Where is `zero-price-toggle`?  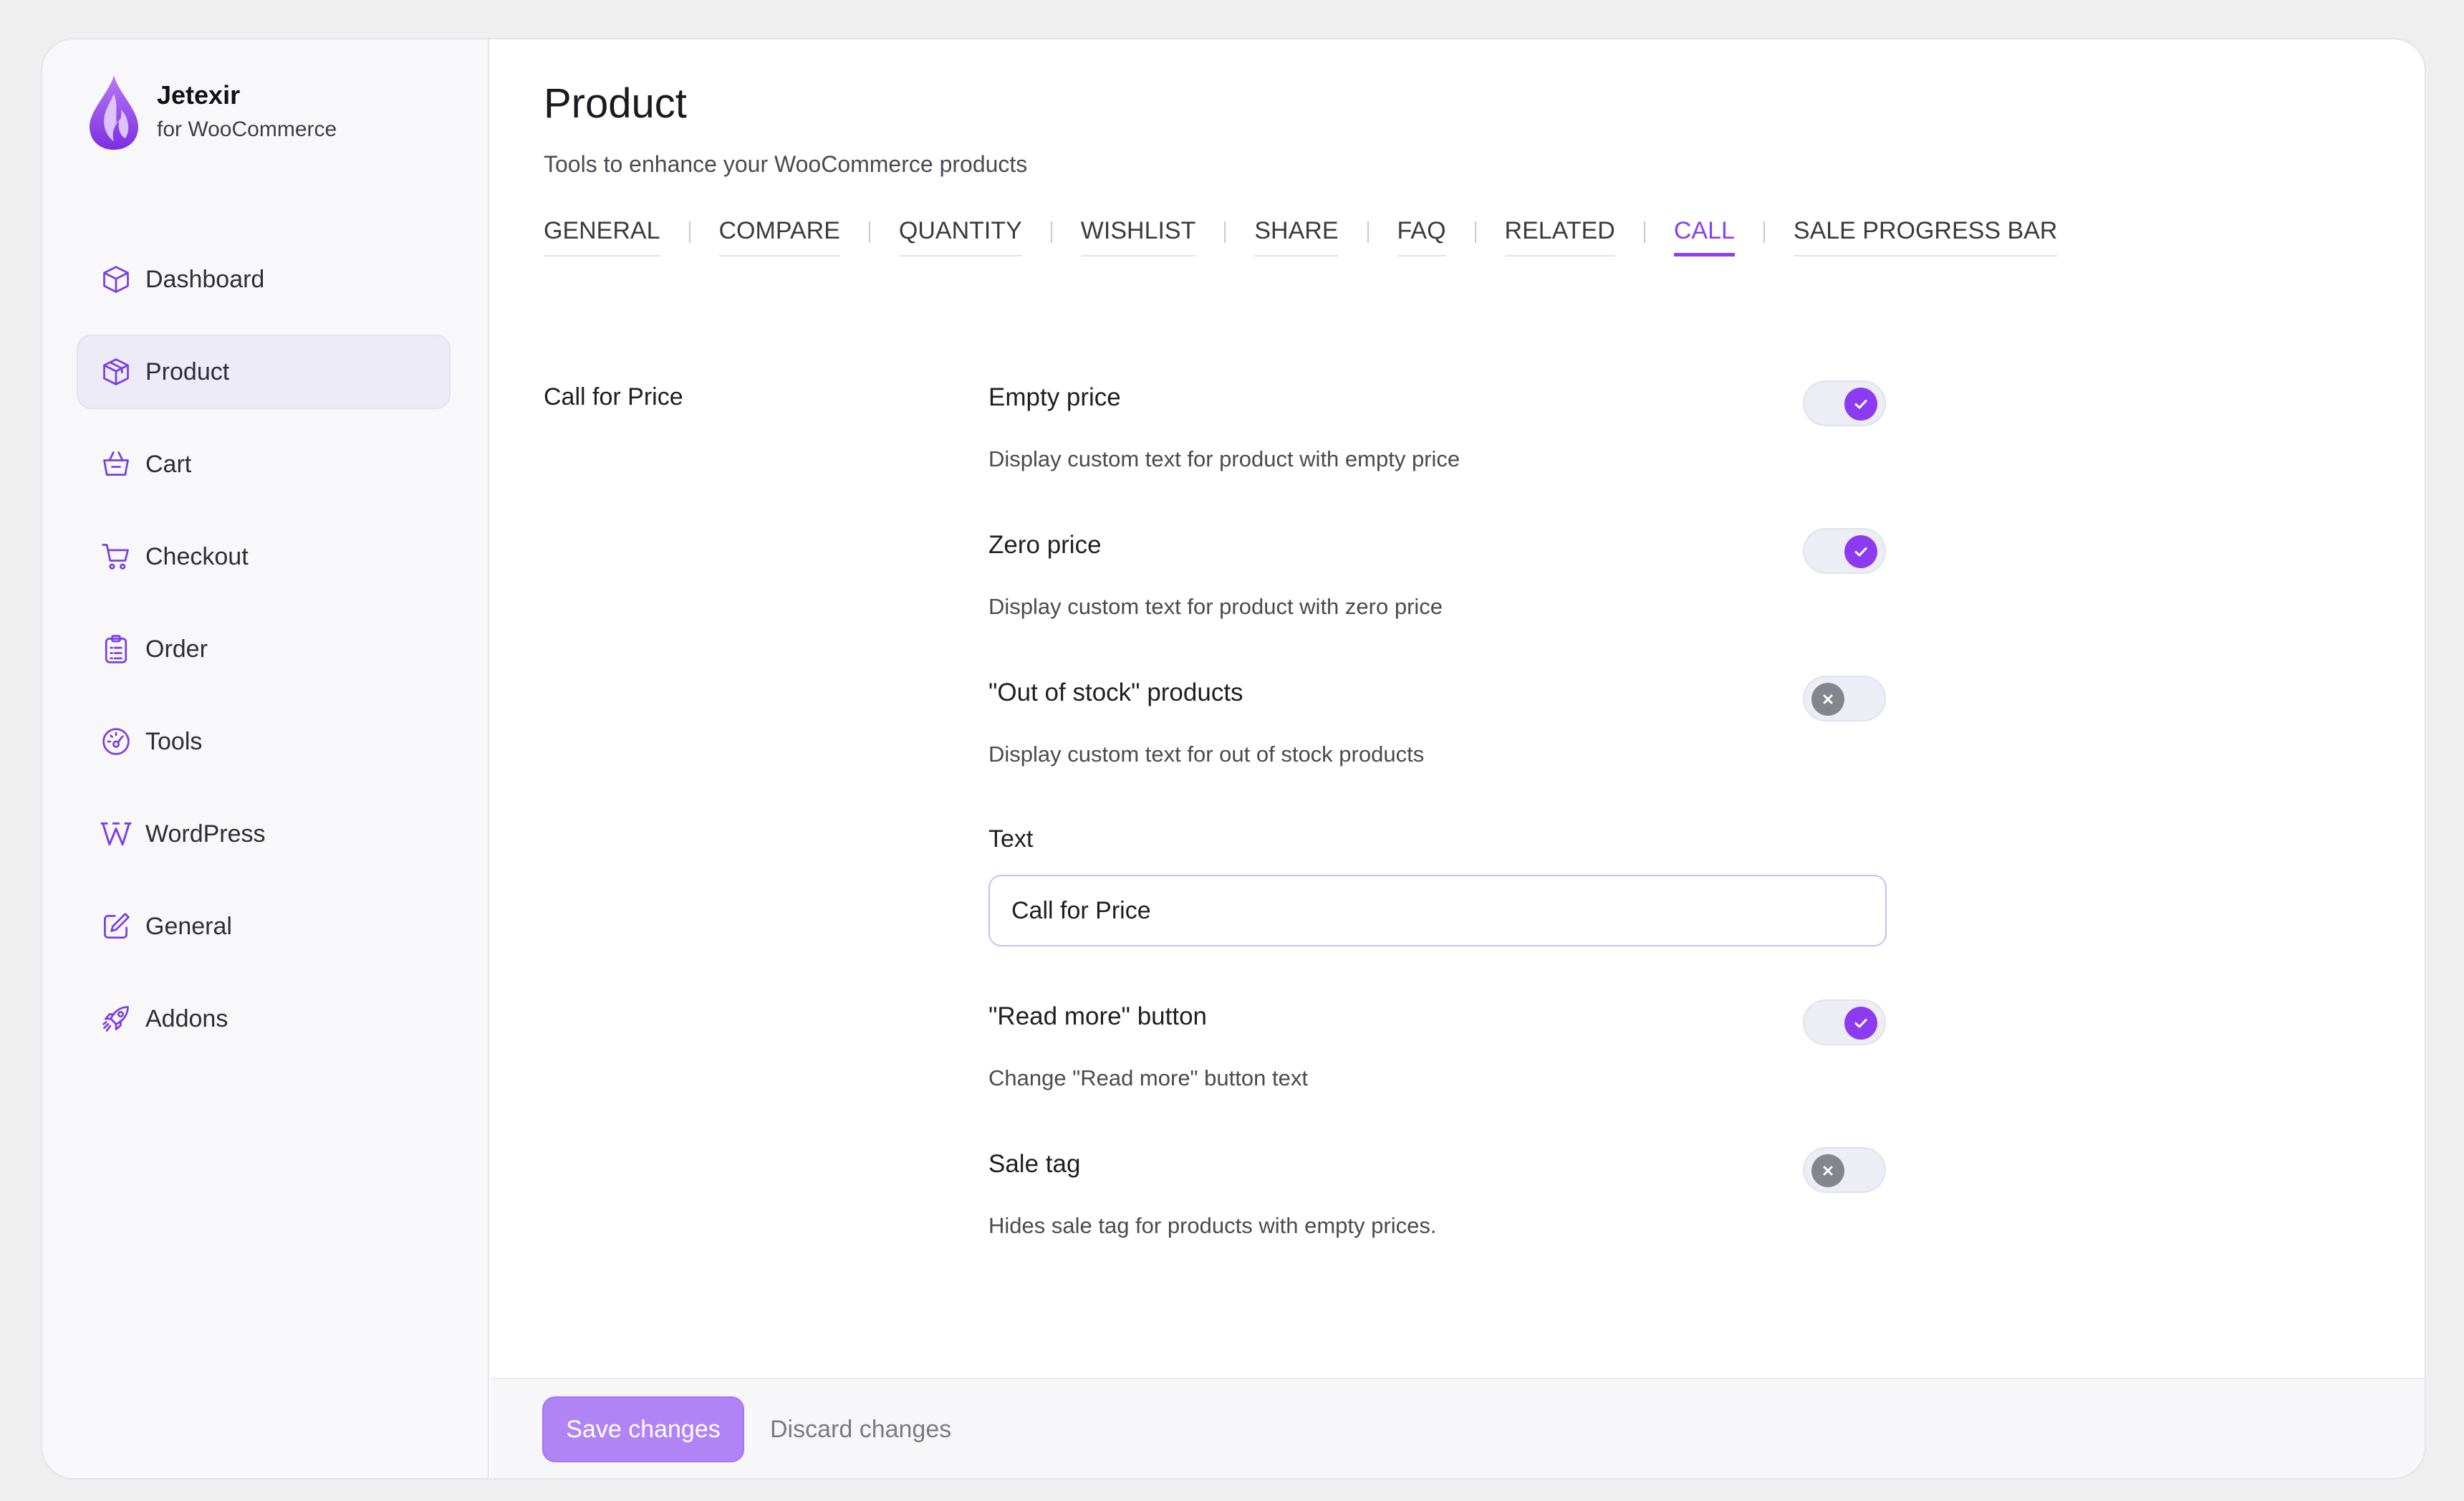
zero-price-toggle is located at coordinates (1844, 551).